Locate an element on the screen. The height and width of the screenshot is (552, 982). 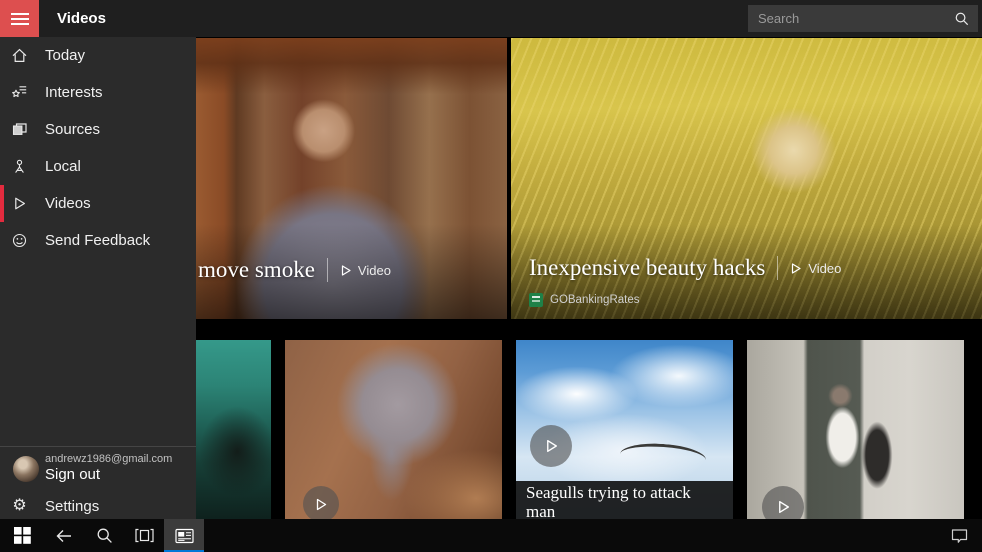
title-bar: Videos is located at coordinates (491, 18).